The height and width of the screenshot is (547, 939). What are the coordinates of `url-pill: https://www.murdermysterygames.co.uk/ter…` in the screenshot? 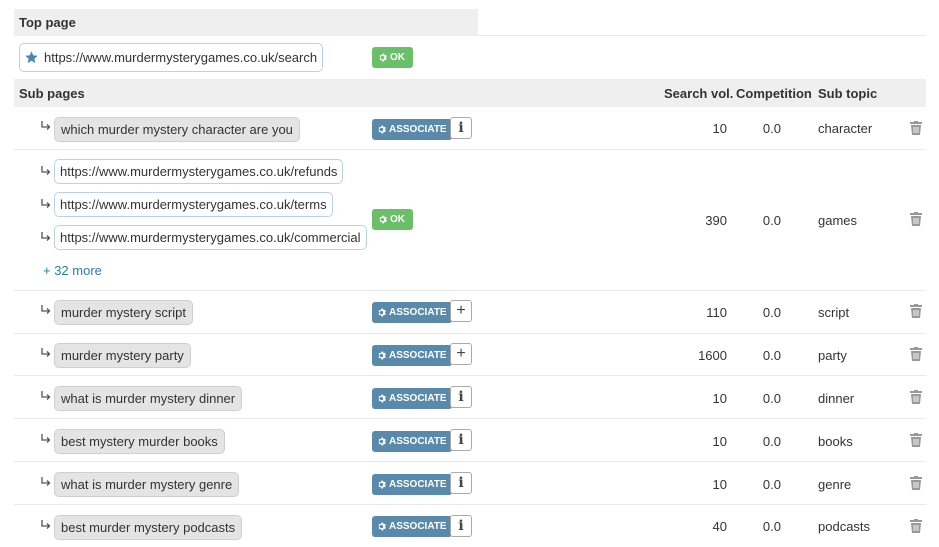 It's located at (193, 204).